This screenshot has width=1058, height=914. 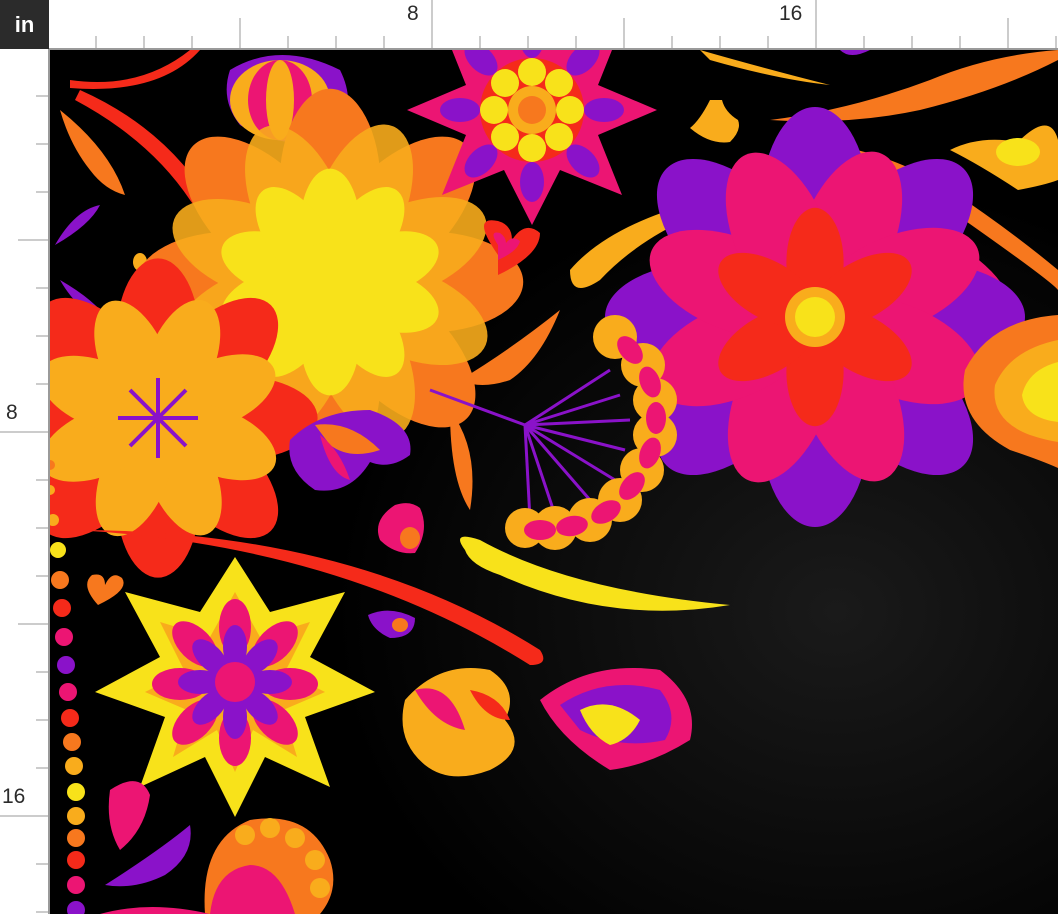 I want to click on left-ruler-label-16: 16, so click(x=14, y=796).